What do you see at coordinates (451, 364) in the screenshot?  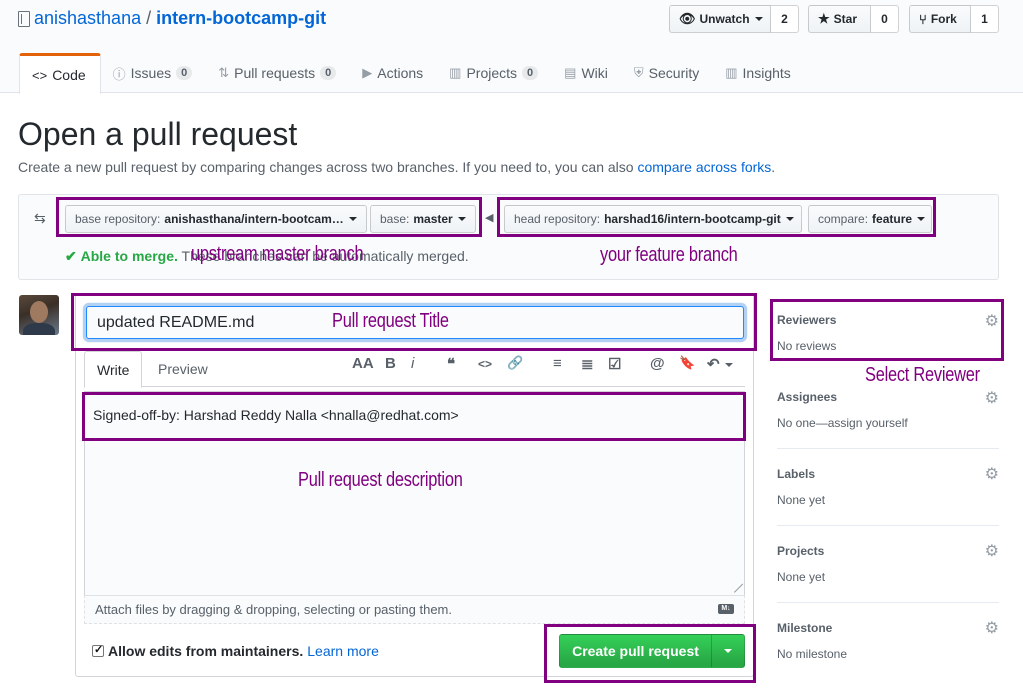 I see `quote-icon: ❝` at bounding box center [451, 364].